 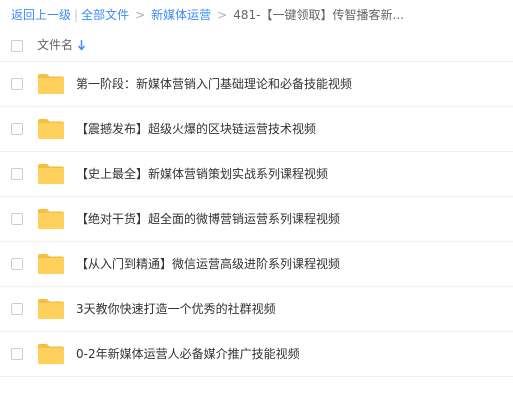 I want to click on list-item: 【史上最全】新媒体营销策划实战系列课程视频, so click(x=256, y=174).